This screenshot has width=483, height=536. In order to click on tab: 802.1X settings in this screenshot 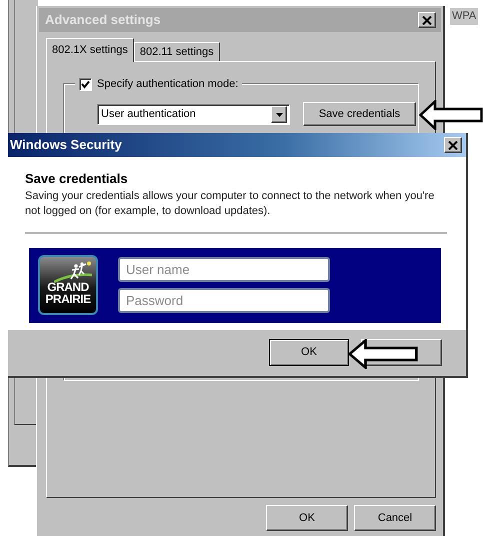, I will do `click(90, 50)`.